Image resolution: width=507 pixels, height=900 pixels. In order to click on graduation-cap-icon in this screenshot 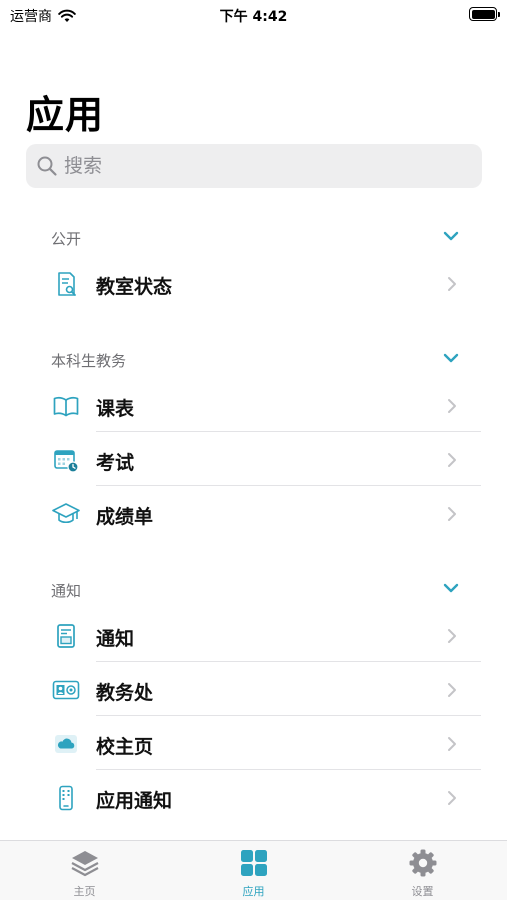, I will do `click(66, 513)`.